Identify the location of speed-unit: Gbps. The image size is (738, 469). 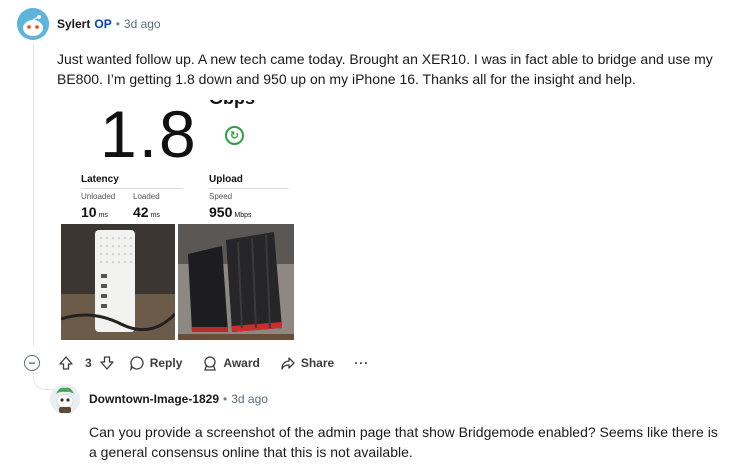
(232, 105).